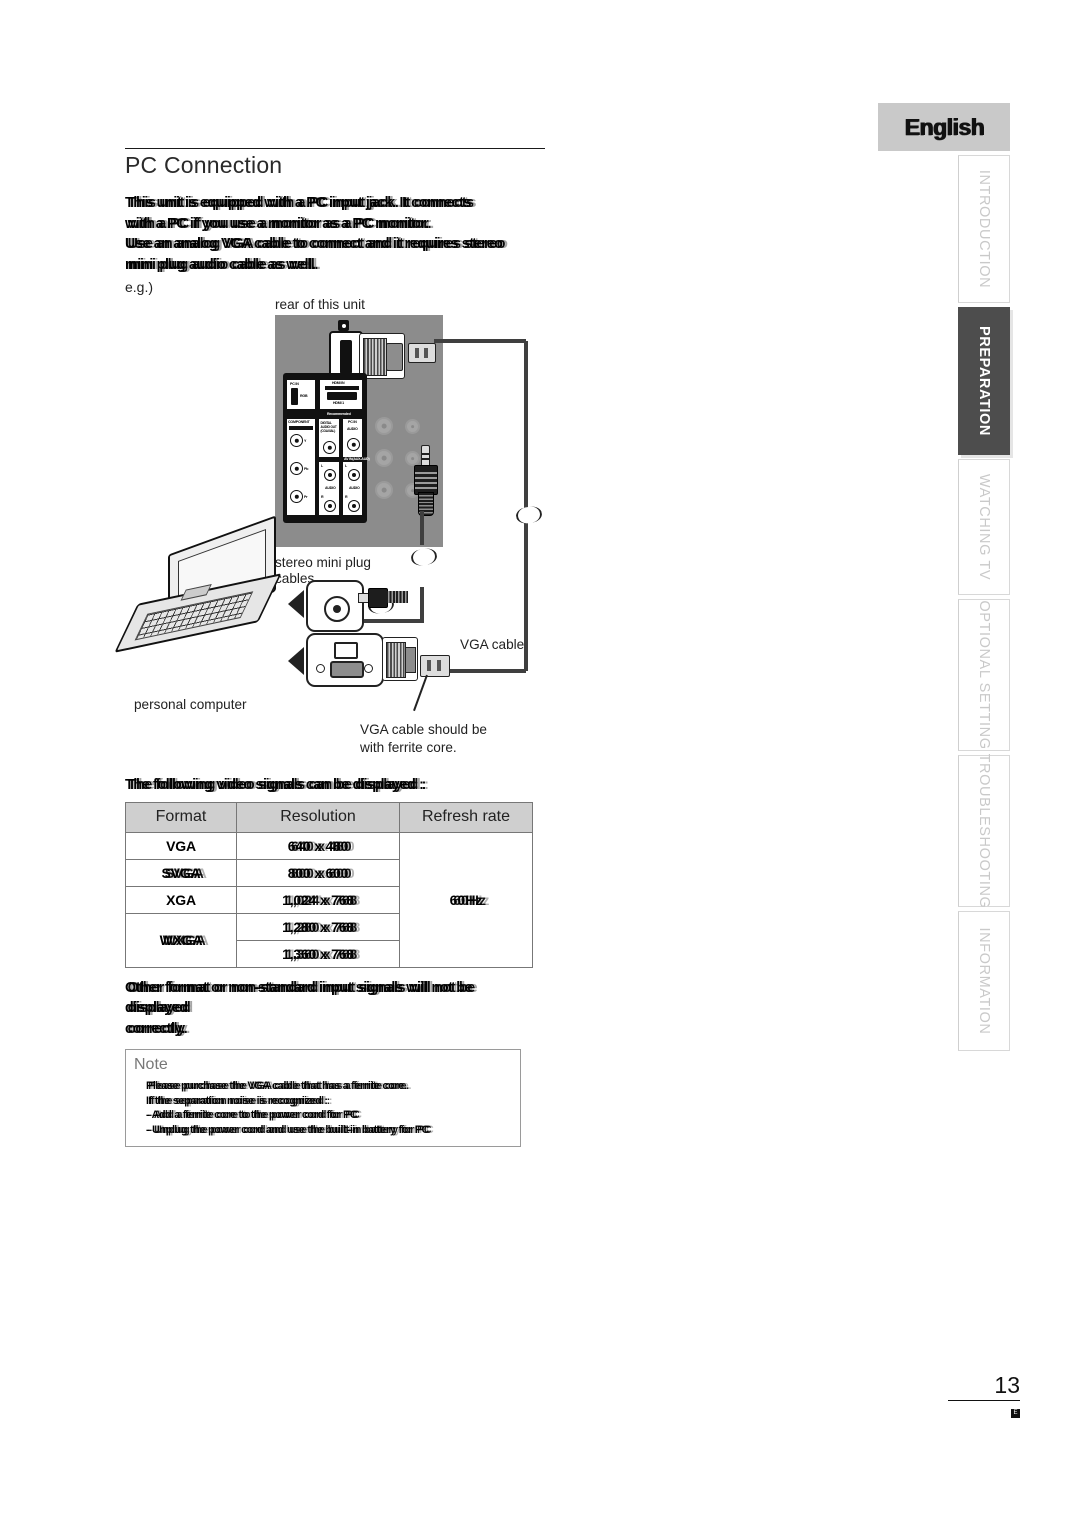 Image resolution: width=1080 pixels, height=1527 pixels. I want to click on audio-left-jack, so click(330, 475).